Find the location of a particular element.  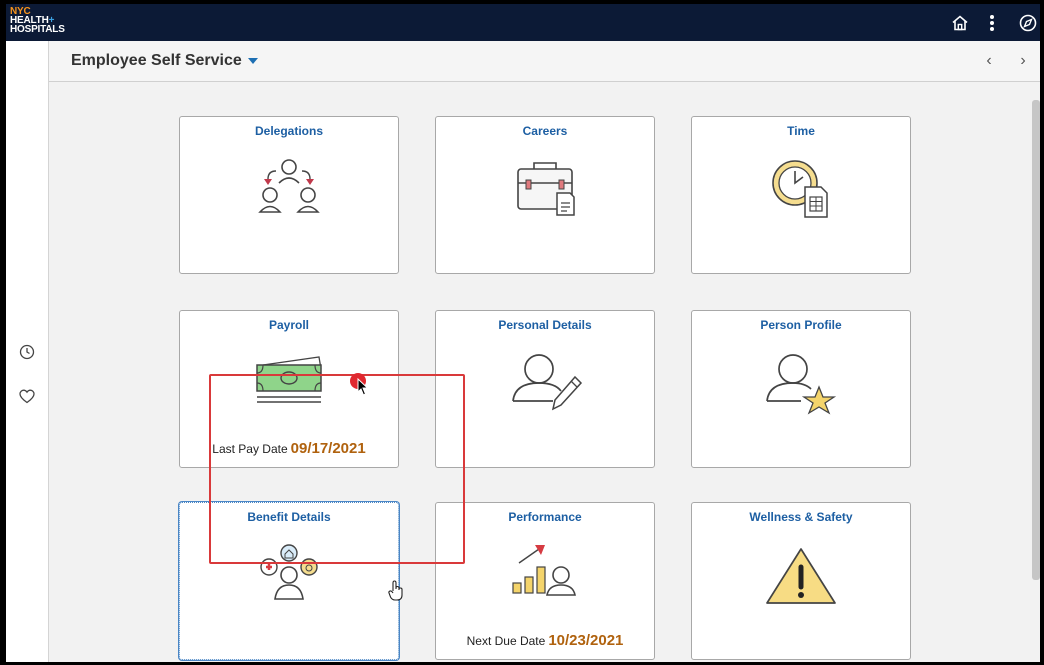

homepage-selector: Employee Self Service is located at coordinates (164, 61).